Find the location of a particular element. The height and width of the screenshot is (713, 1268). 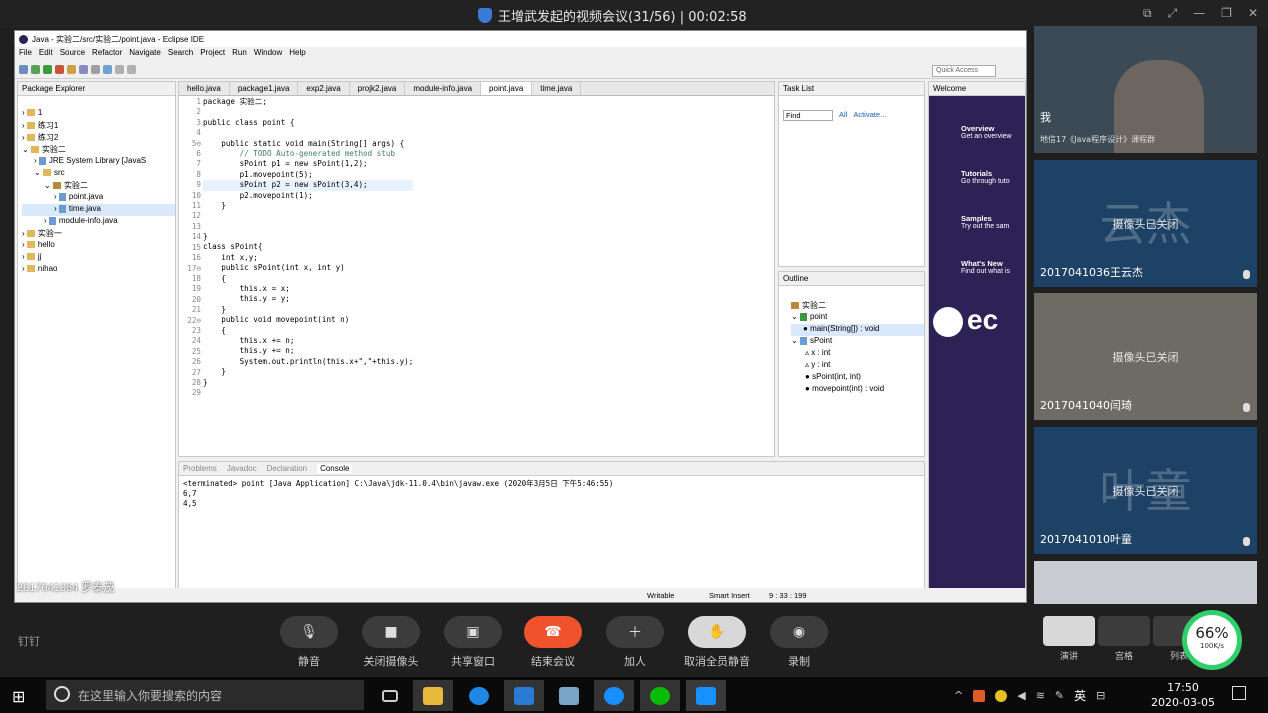

outline-tab: Outline is located at coordinates (795, 278).